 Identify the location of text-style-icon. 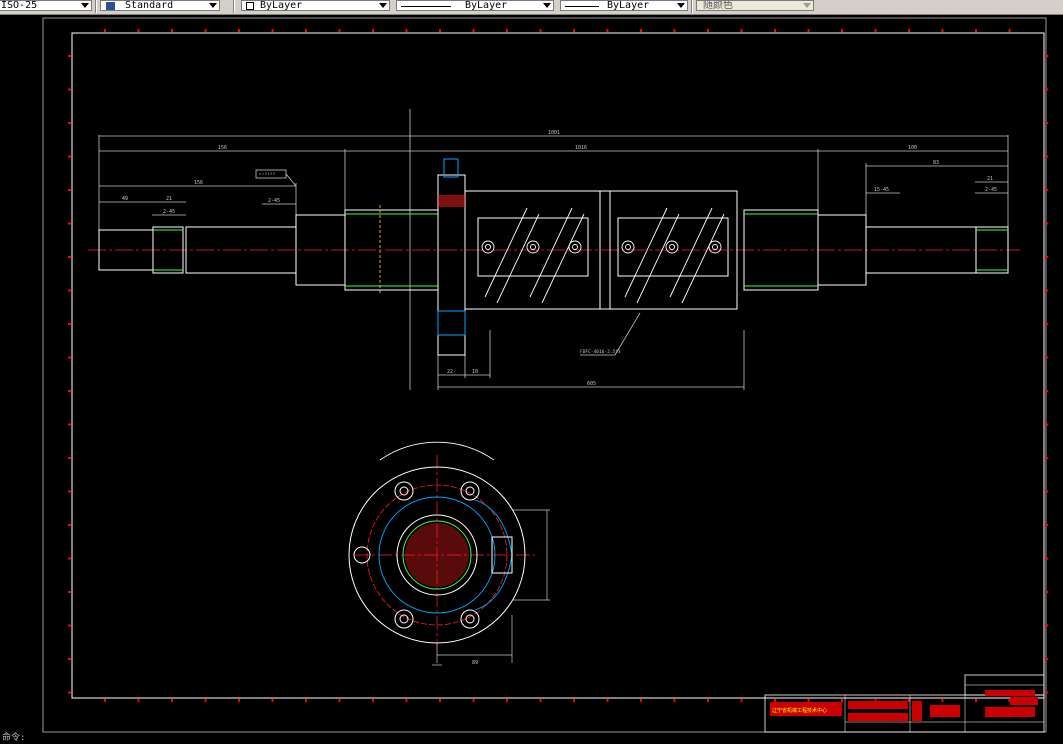
(110, 5).